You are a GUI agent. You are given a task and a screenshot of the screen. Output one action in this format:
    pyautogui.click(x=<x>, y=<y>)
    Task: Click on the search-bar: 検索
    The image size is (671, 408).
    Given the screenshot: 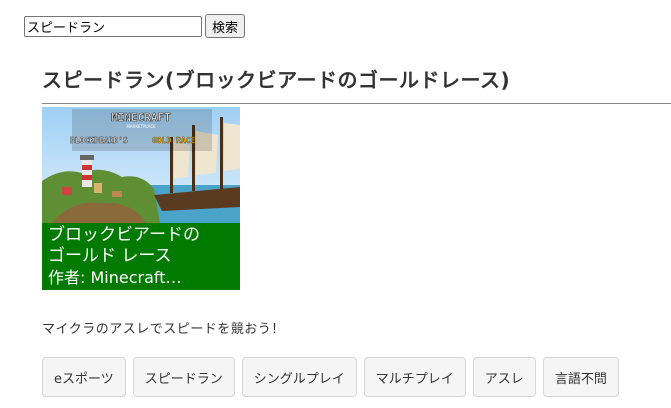 What is the action you would take?
    pyautogui.click(x=135, y=26)
    